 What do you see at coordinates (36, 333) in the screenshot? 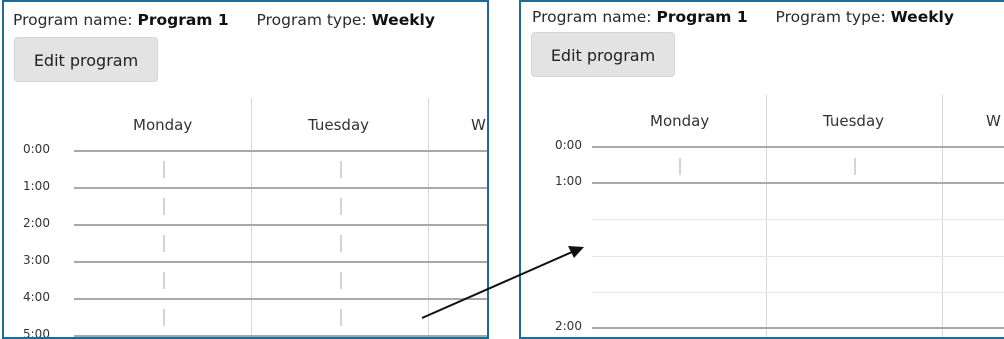
I see `time-label: 5:00` at bounding box center [36, 333].